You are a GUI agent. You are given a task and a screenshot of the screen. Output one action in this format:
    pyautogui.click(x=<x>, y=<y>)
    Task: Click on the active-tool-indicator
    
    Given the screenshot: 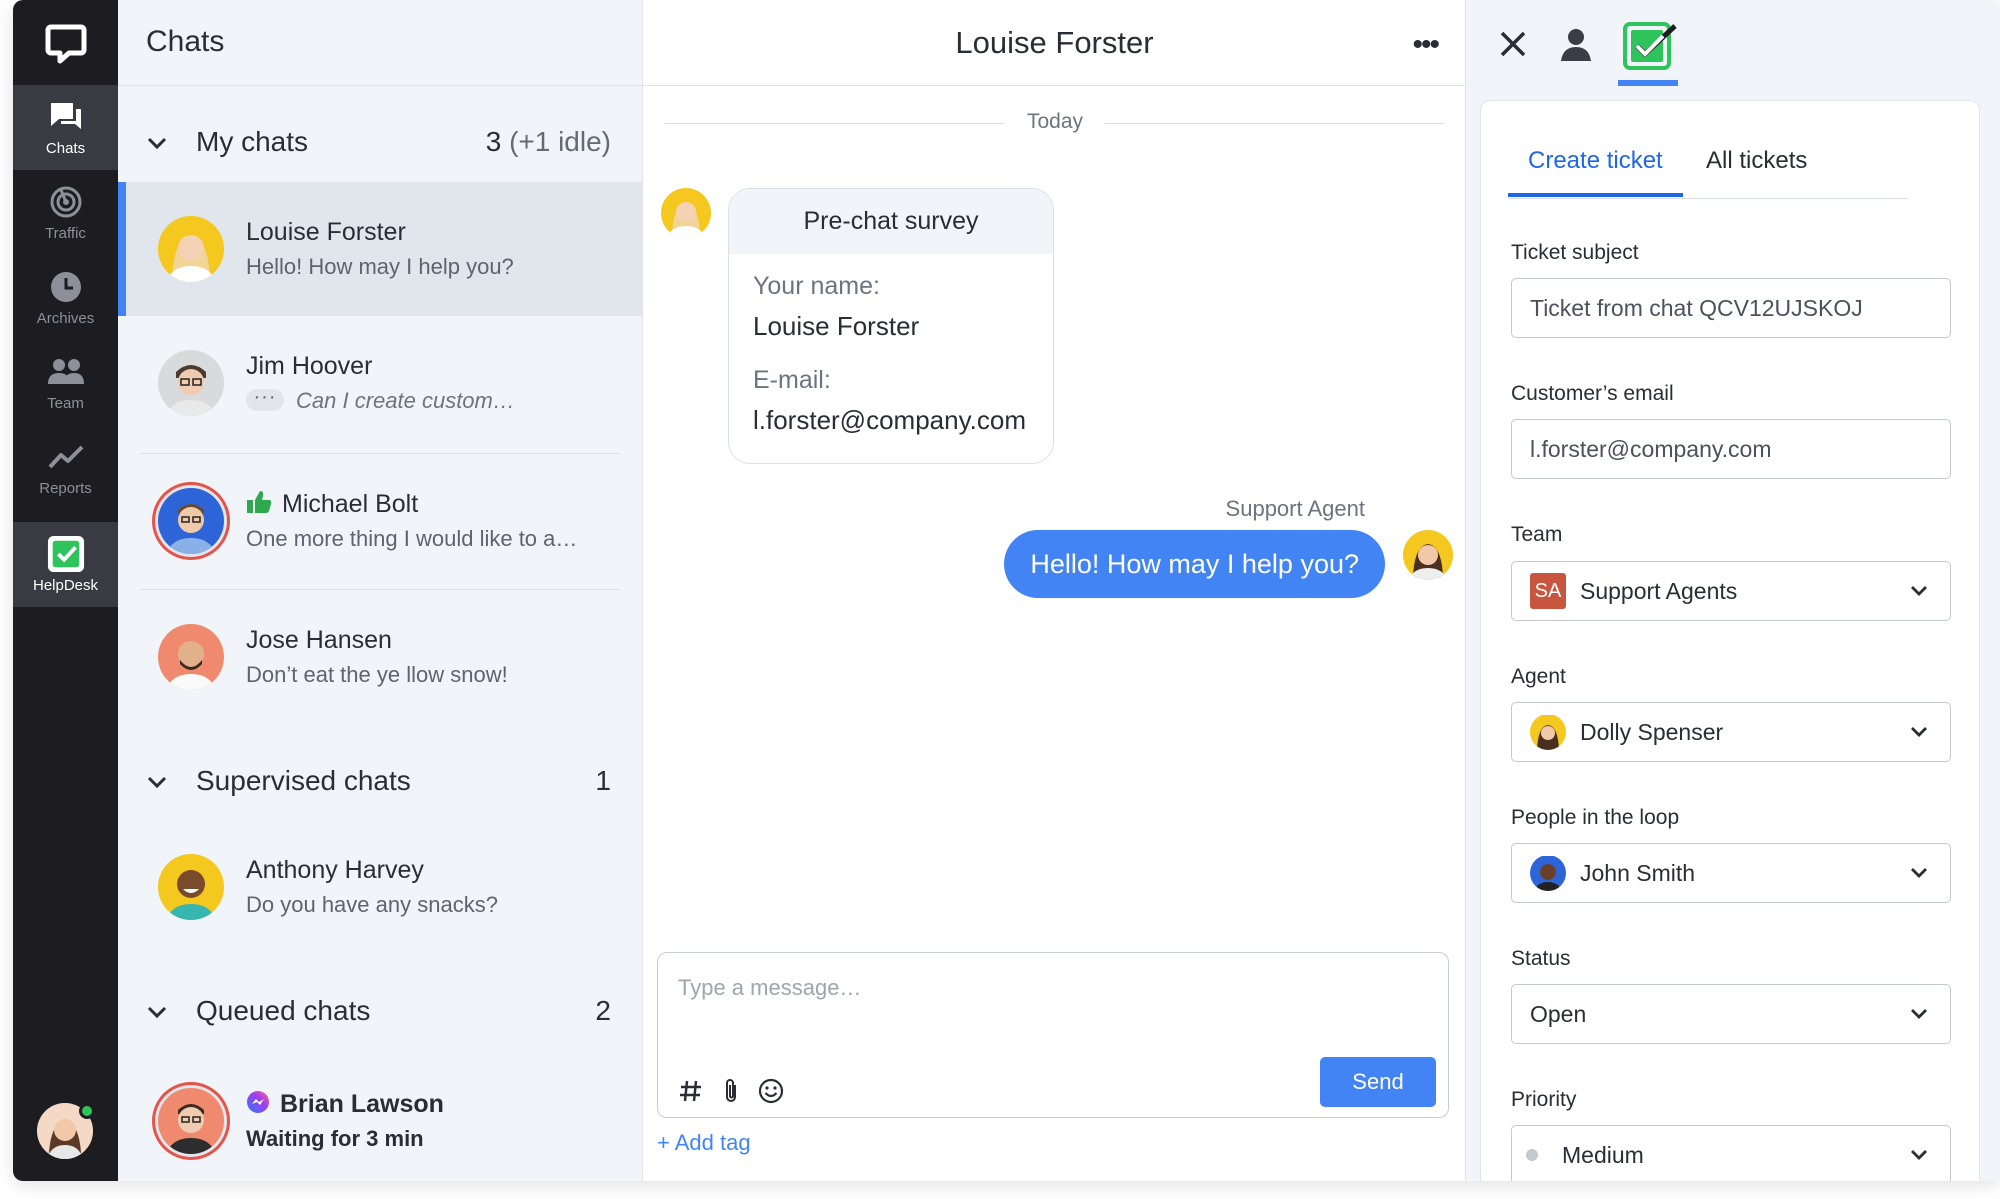 What is the action you would take?
    pyautogui.click(x=1648, y=83)
    